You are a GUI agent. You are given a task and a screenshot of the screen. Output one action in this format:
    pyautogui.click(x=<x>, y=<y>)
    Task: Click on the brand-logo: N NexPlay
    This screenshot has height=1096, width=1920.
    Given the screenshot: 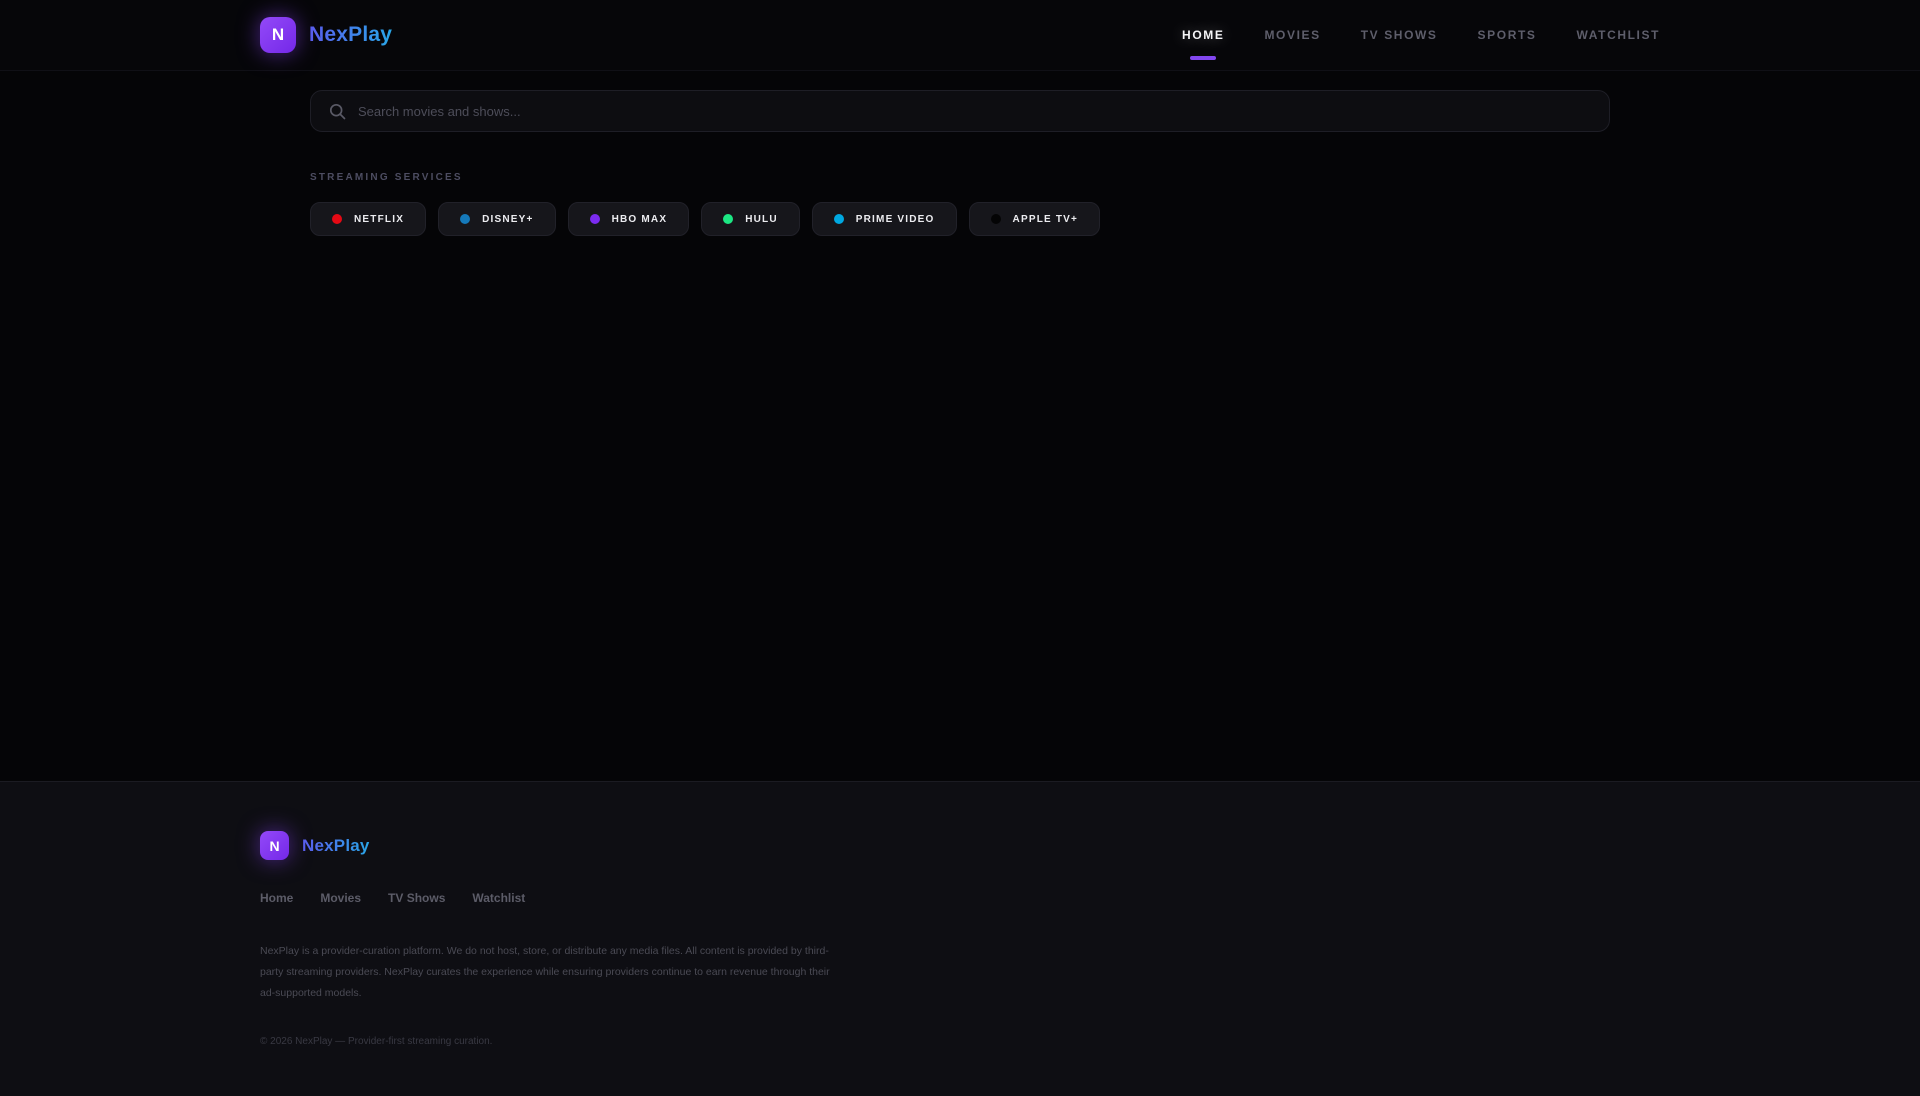 What is the action you would take?
    pyautogui.click(x=326, y=35)
    